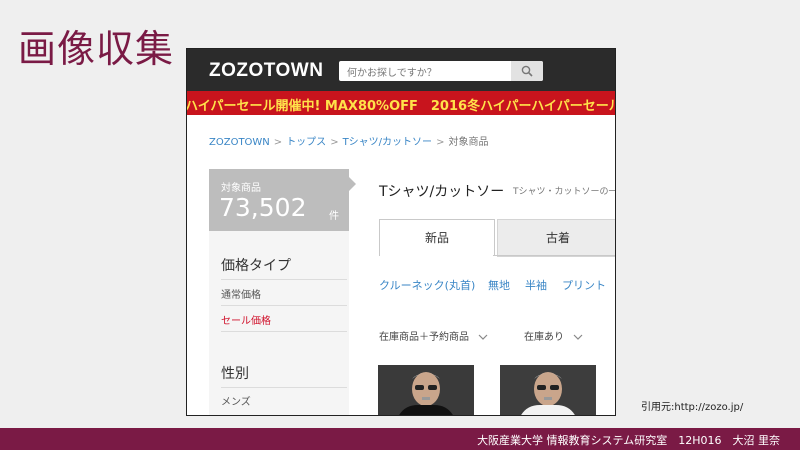  Describe the element at coordinates (266, 71) in the screenshot. I see `site-logo: ZOZOTOWN` at that location.